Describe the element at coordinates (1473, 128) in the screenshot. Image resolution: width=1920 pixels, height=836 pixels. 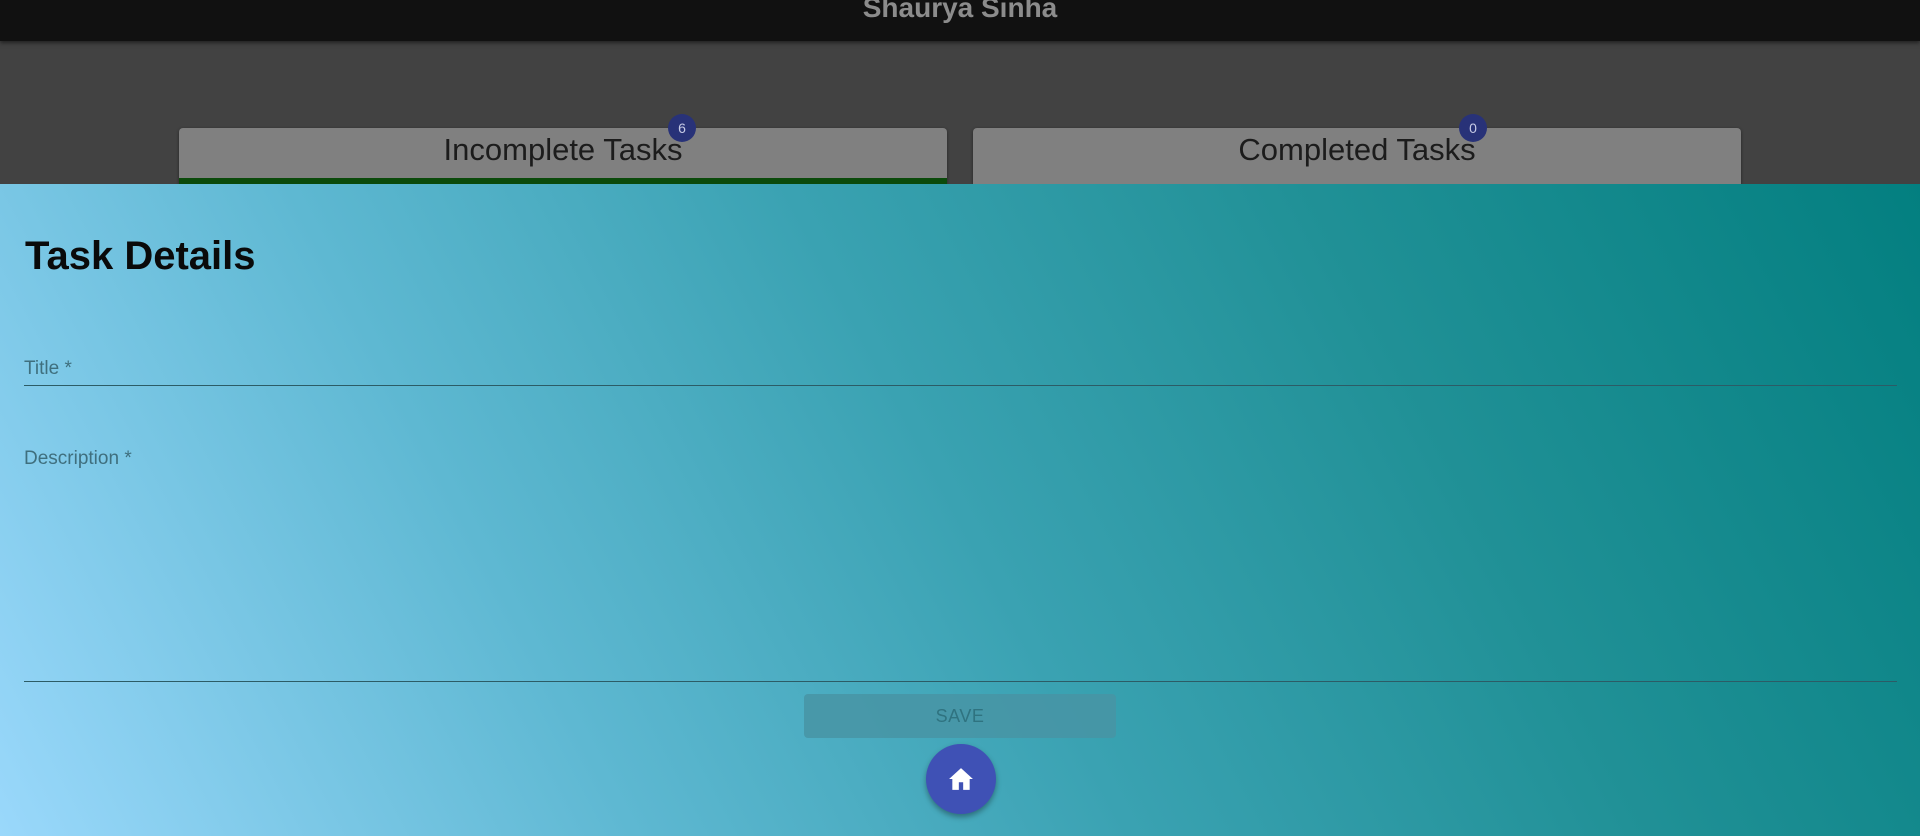
I see `completed-count-badge: 0` at that location.